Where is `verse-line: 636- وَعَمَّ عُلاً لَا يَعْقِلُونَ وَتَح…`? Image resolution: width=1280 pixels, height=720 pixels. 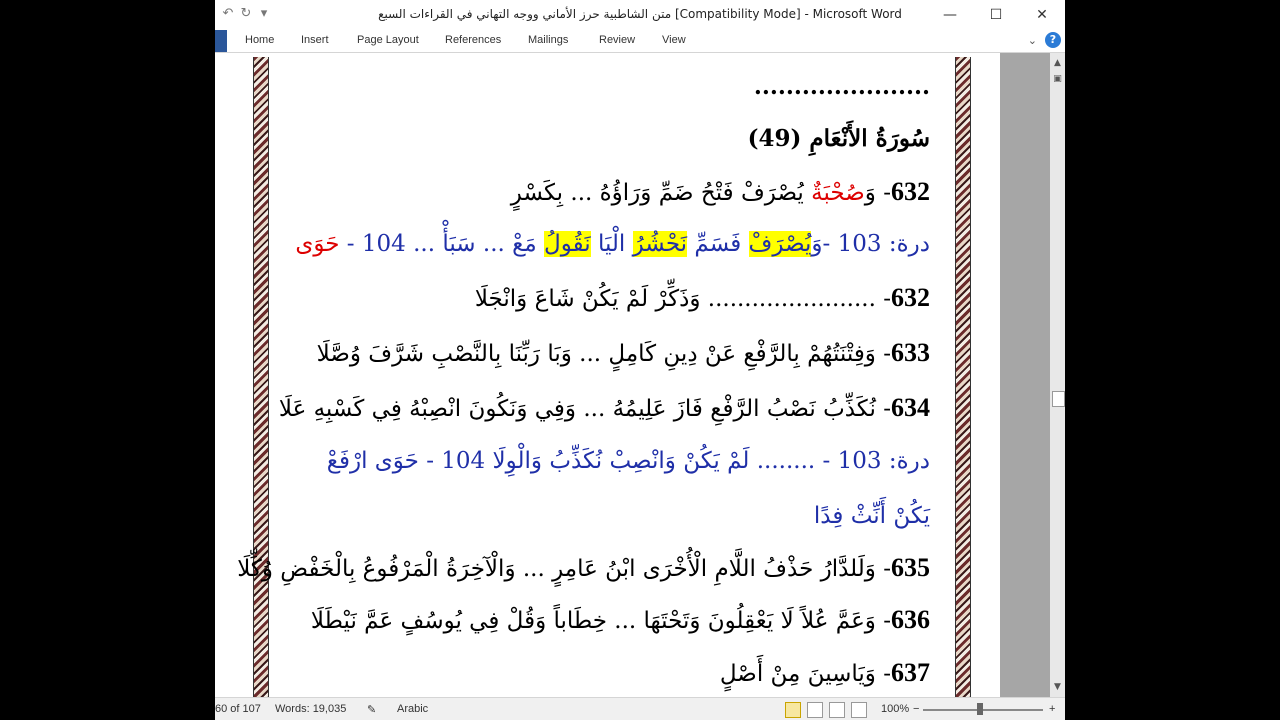
verse-line: 636- وَعَمَّ عُلاً لَا يَعْقِلُونَ وَتَح… is located at coordinates (620, 620).